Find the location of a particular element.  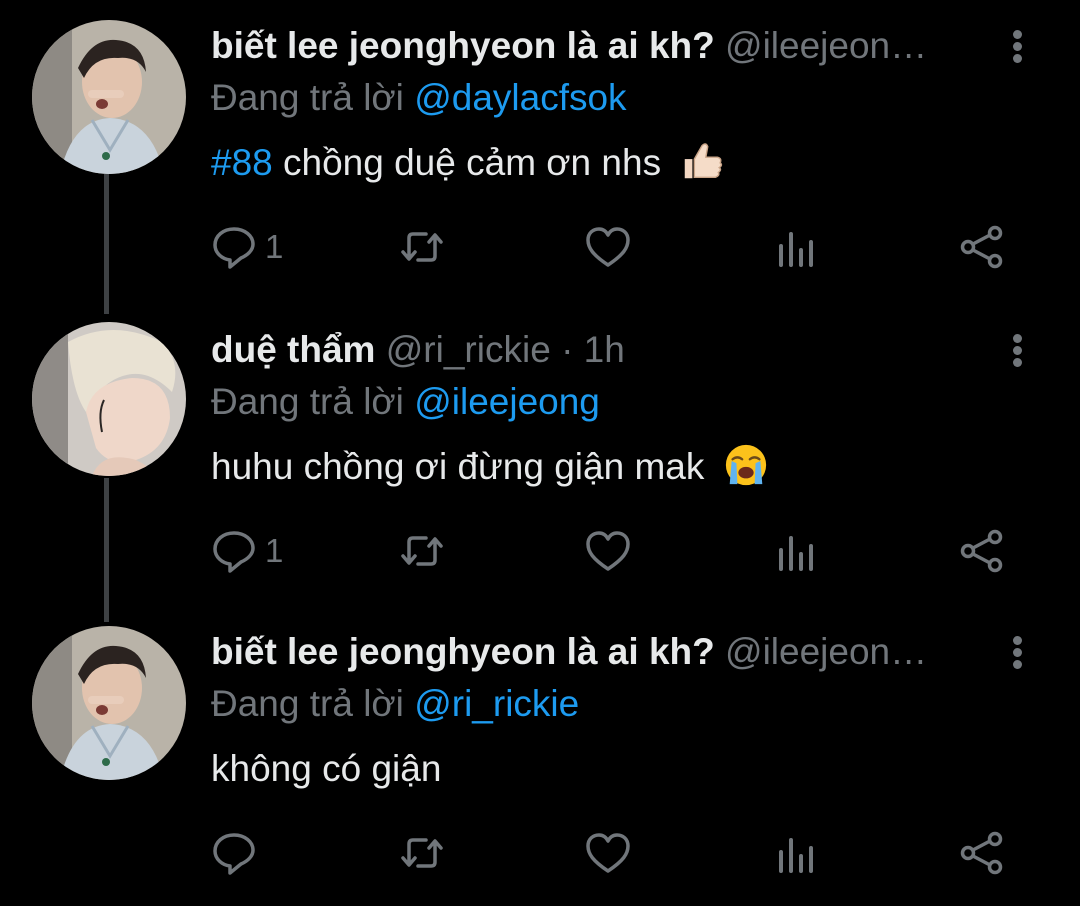

tweet-text-content: huhu chồng ơi đừng giận mak is located at coordinates (458, 466).